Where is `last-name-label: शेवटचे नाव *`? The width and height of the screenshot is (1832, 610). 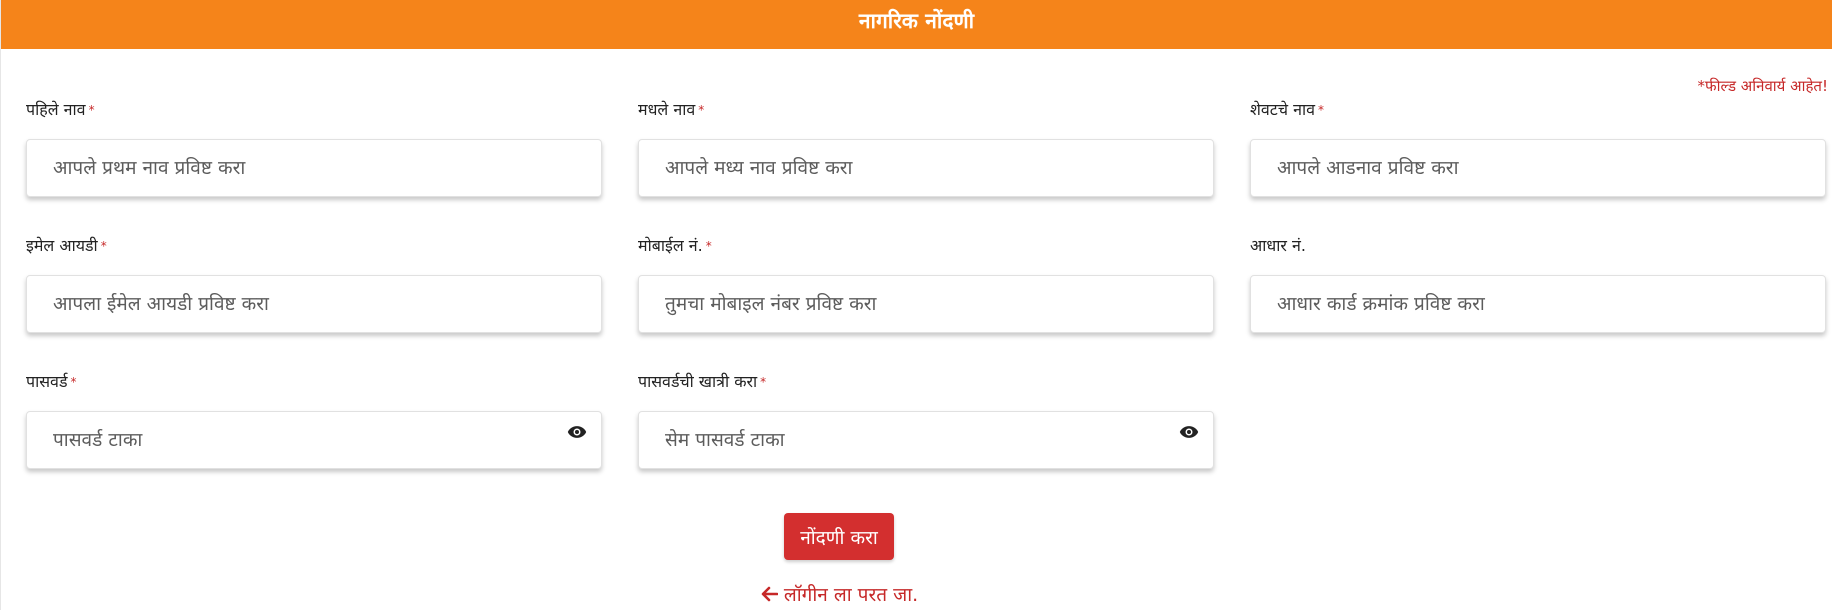
last-name-label: शेवटचे नाव * is located at coordinates (1538, 110).